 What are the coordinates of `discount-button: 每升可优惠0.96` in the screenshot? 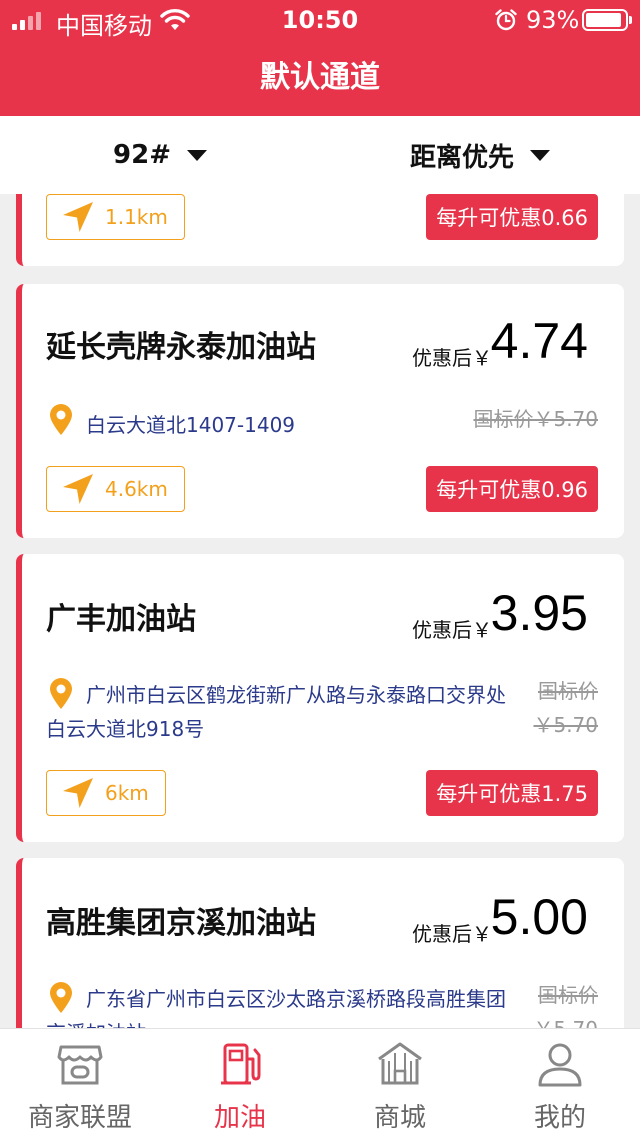 It's located at (512, 489).